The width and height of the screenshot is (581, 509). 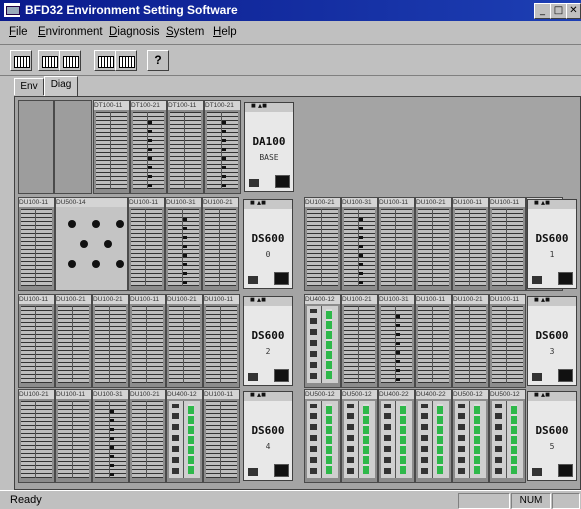 What do you see at coordinates (61, 86) in the screenshot?
I see `tab-diag: Diag` at bounding box center [61, 86].